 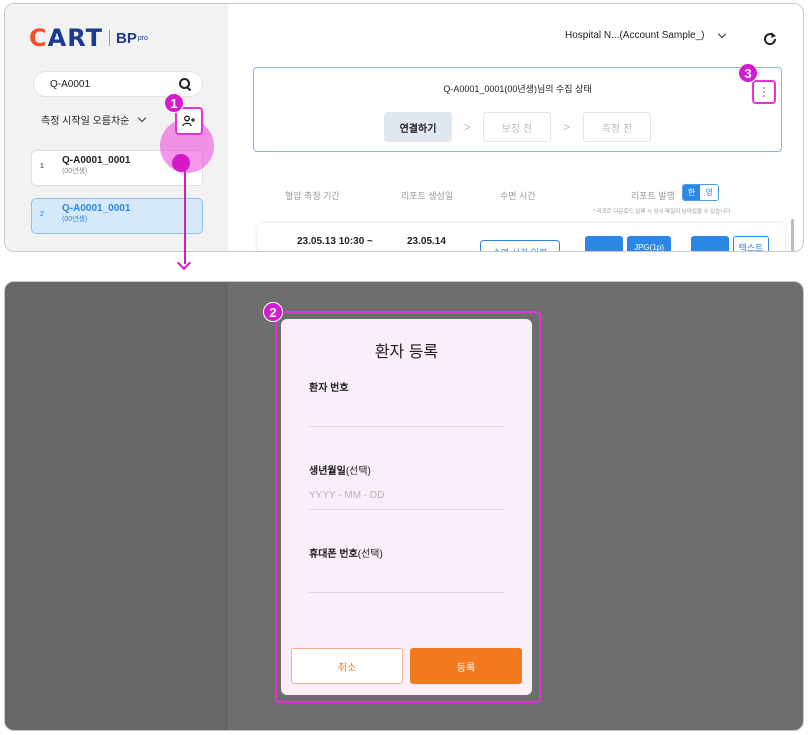 I want to click on refresh-icon, so click(x=770, y=39).